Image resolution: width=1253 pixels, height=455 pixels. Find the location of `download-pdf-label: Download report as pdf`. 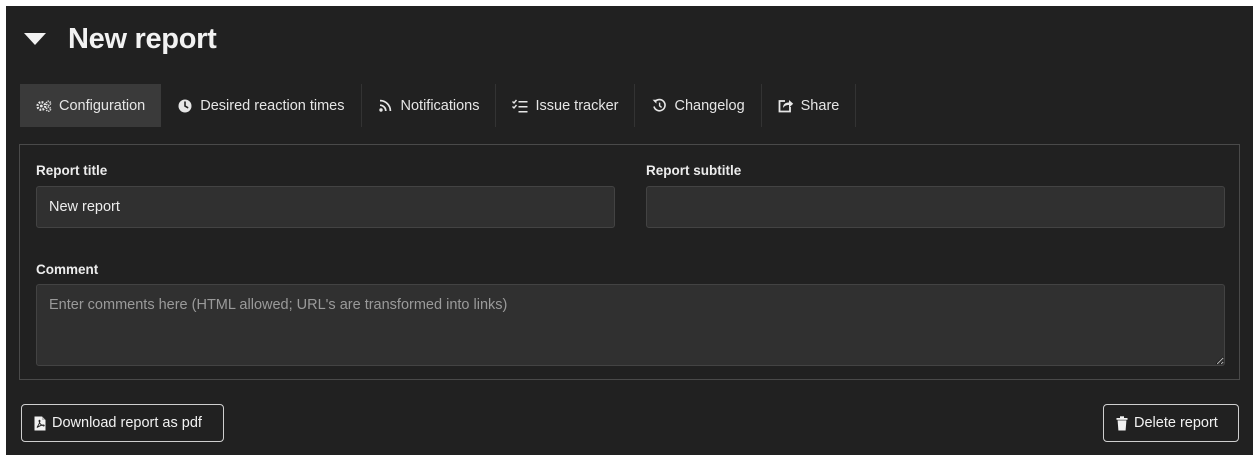

download-pdf-label: Download report as pdf is located at coordinates (127, 423).